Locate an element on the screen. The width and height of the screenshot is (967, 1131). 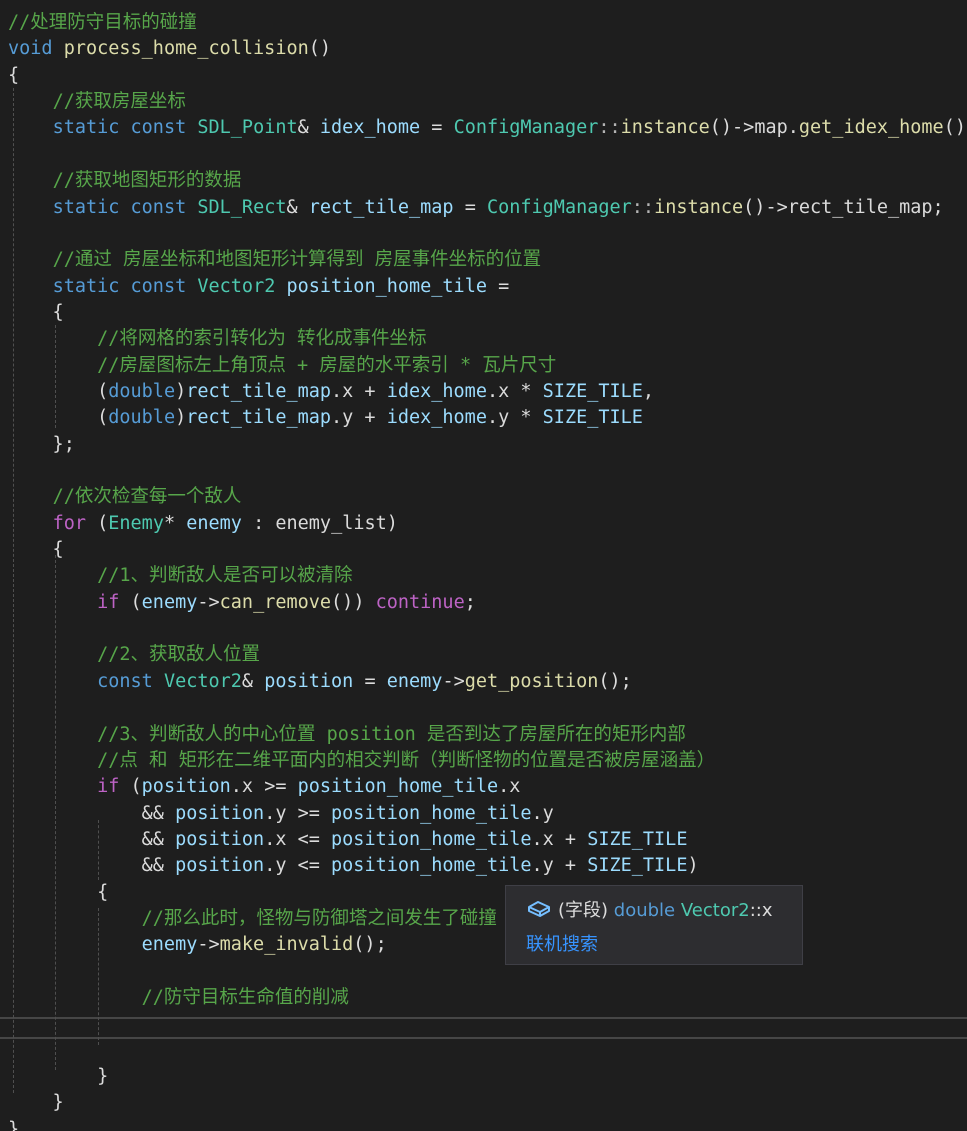
code-token: static is located at coordinates (86, 207).